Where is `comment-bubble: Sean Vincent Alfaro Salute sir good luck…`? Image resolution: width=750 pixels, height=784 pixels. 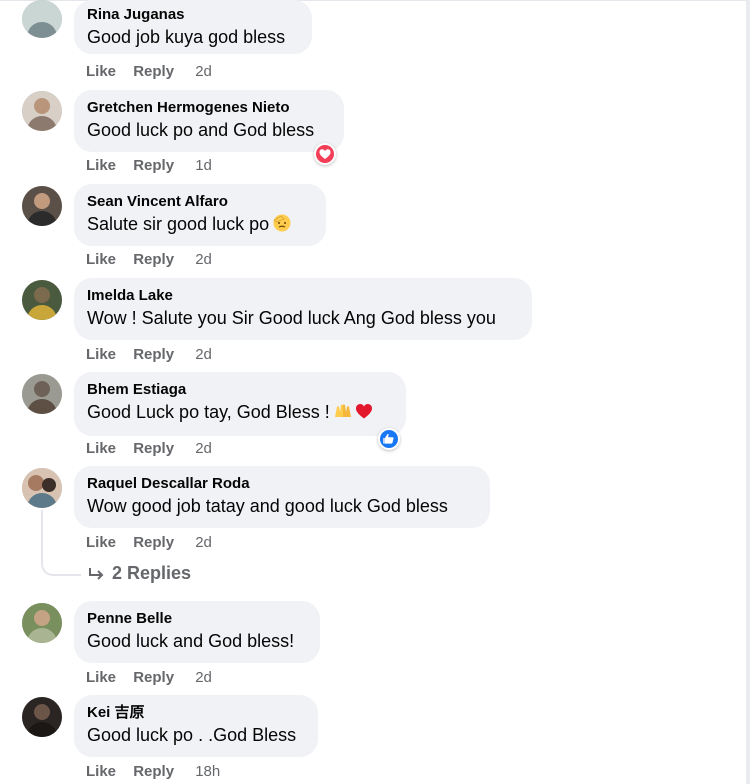
comment-bubble: Sean Vincent Alfaro Salute sir good luck… is located at coordinates (200, 215).